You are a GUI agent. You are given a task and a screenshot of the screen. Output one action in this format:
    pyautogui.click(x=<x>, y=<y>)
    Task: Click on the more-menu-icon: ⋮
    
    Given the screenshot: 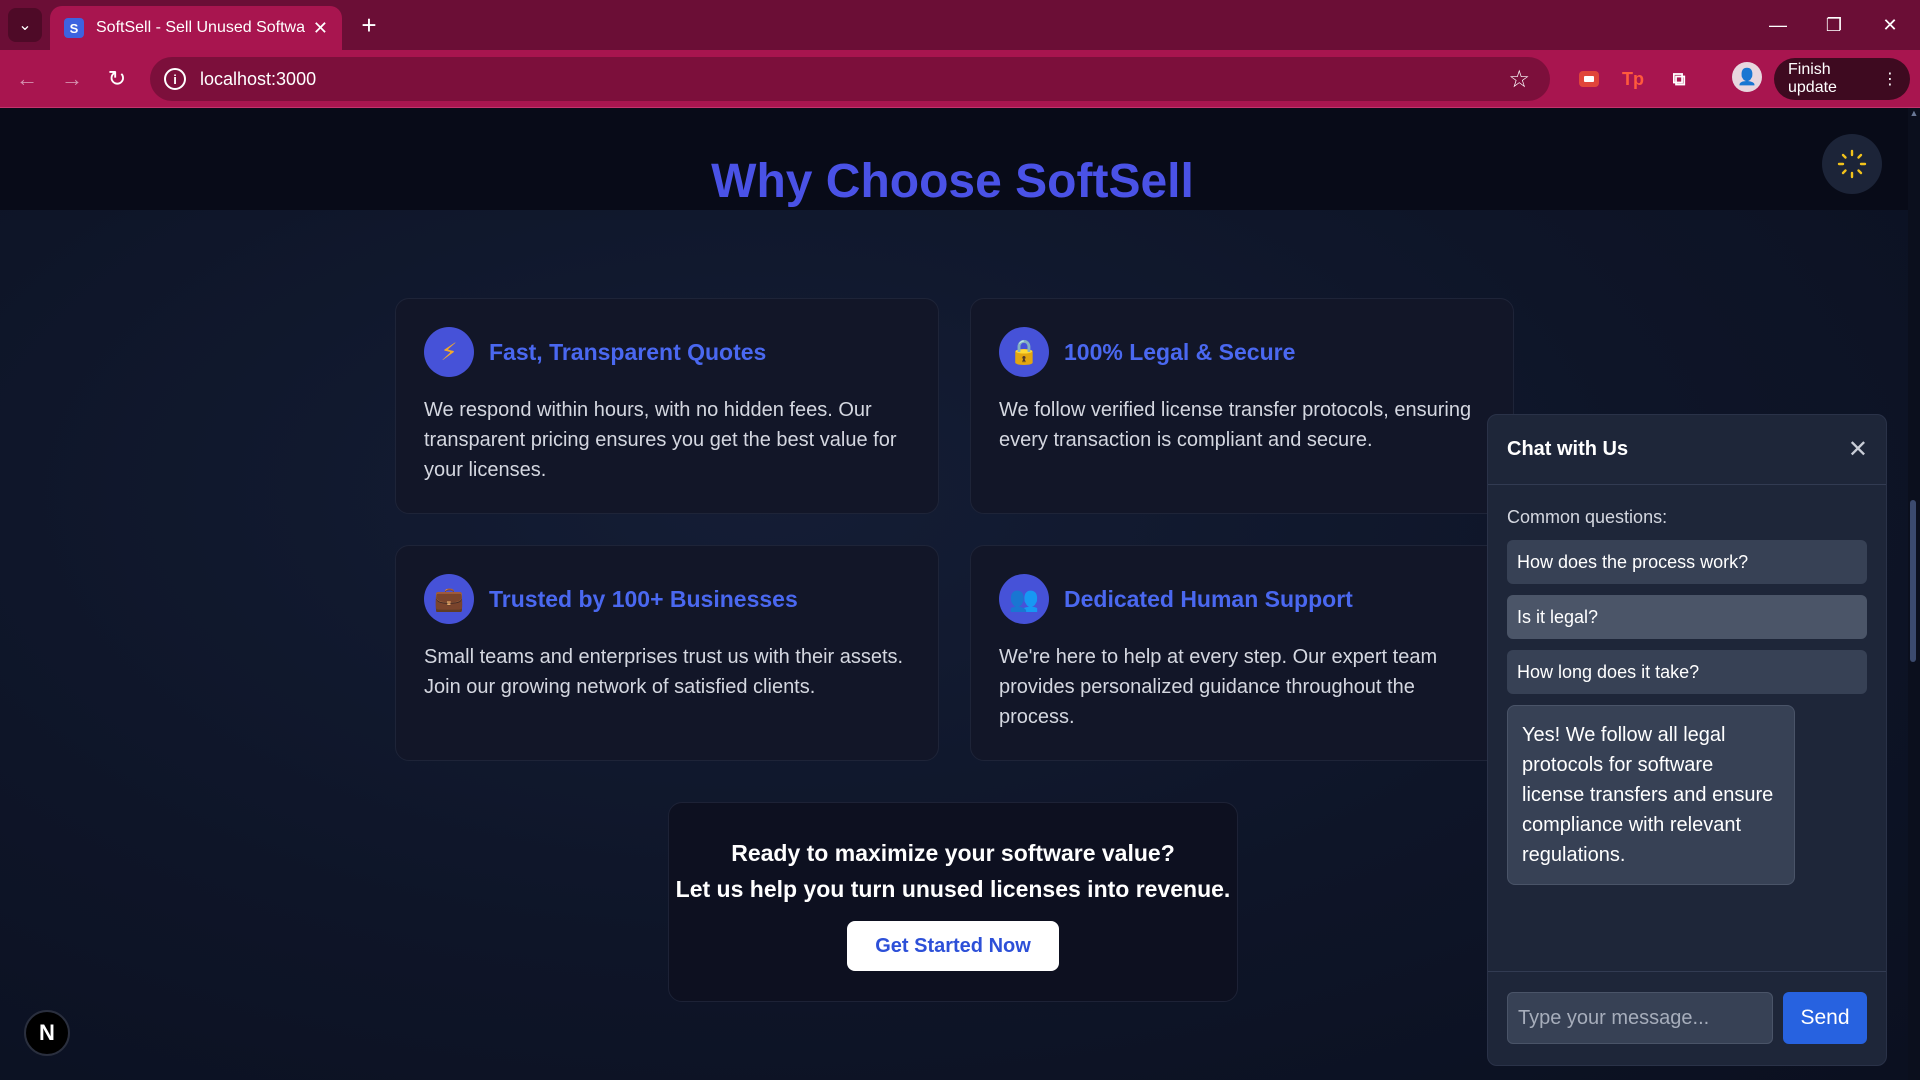 What is the action you would take?
    pyautogui.click(x=1890, y=79)
    